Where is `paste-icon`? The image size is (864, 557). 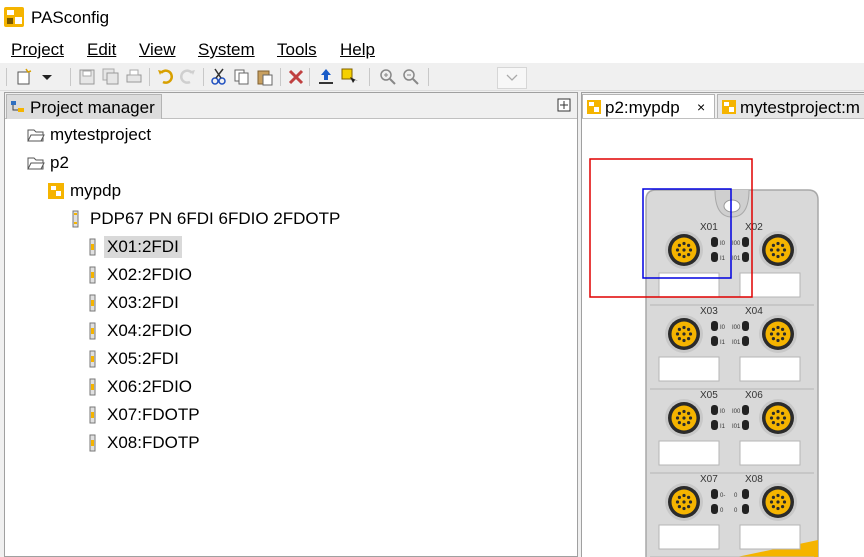 paste-icon is located at coordinates (265, 77).